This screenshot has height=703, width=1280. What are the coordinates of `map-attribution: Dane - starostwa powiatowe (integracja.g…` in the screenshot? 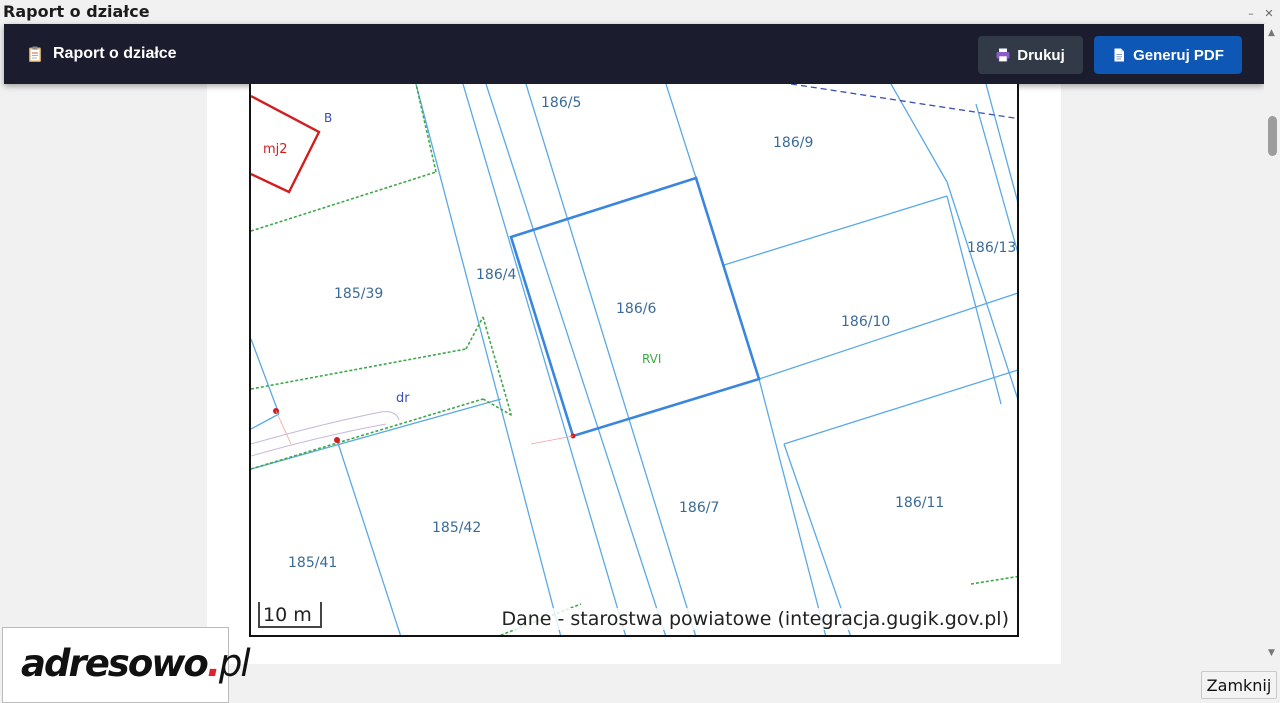 It's located at (755, 619).